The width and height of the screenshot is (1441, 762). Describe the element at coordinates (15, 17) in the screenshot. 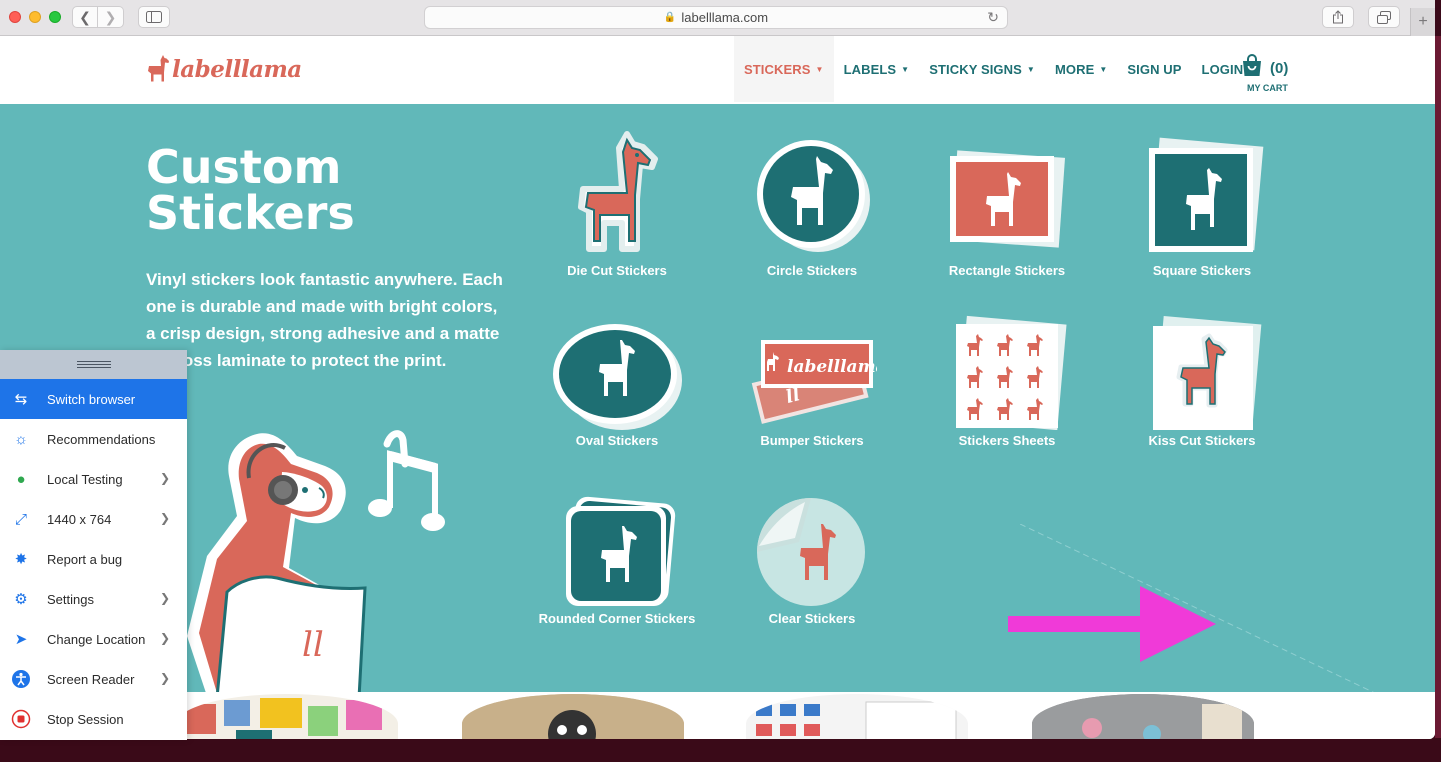

I see `close-window-button` at that location.